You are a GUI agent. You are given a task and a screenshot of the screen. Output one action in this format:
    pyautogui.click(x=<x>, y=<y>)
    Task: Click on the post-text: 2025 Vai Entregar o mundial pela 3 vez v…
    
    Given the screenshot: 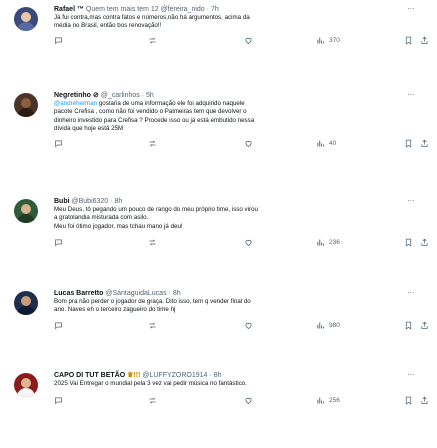 What is the action you would take?
    pyautogui.click(x=150, y=383)
    